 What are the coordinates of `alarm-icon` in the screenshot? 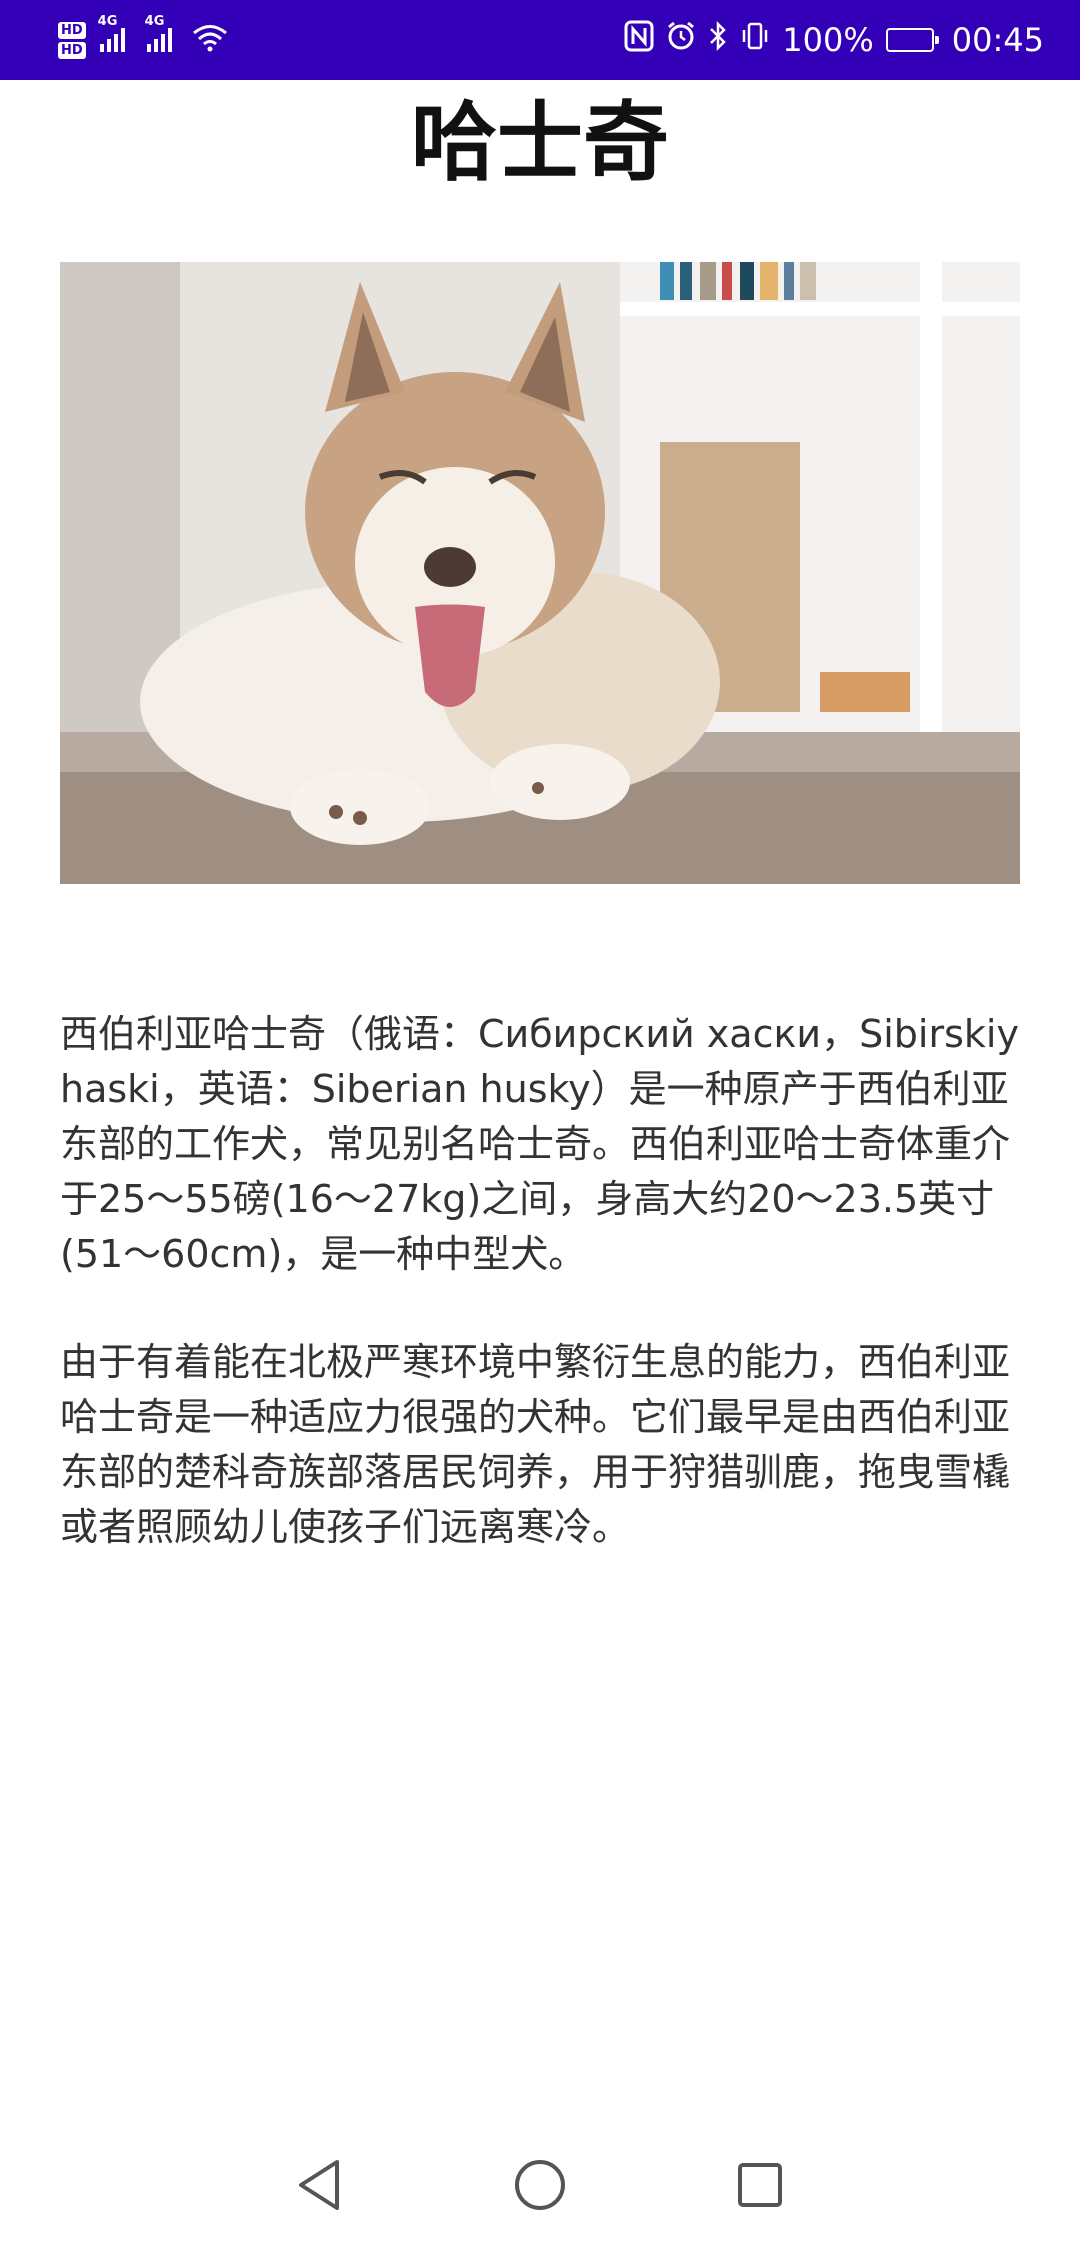 It's located at (681, 40).